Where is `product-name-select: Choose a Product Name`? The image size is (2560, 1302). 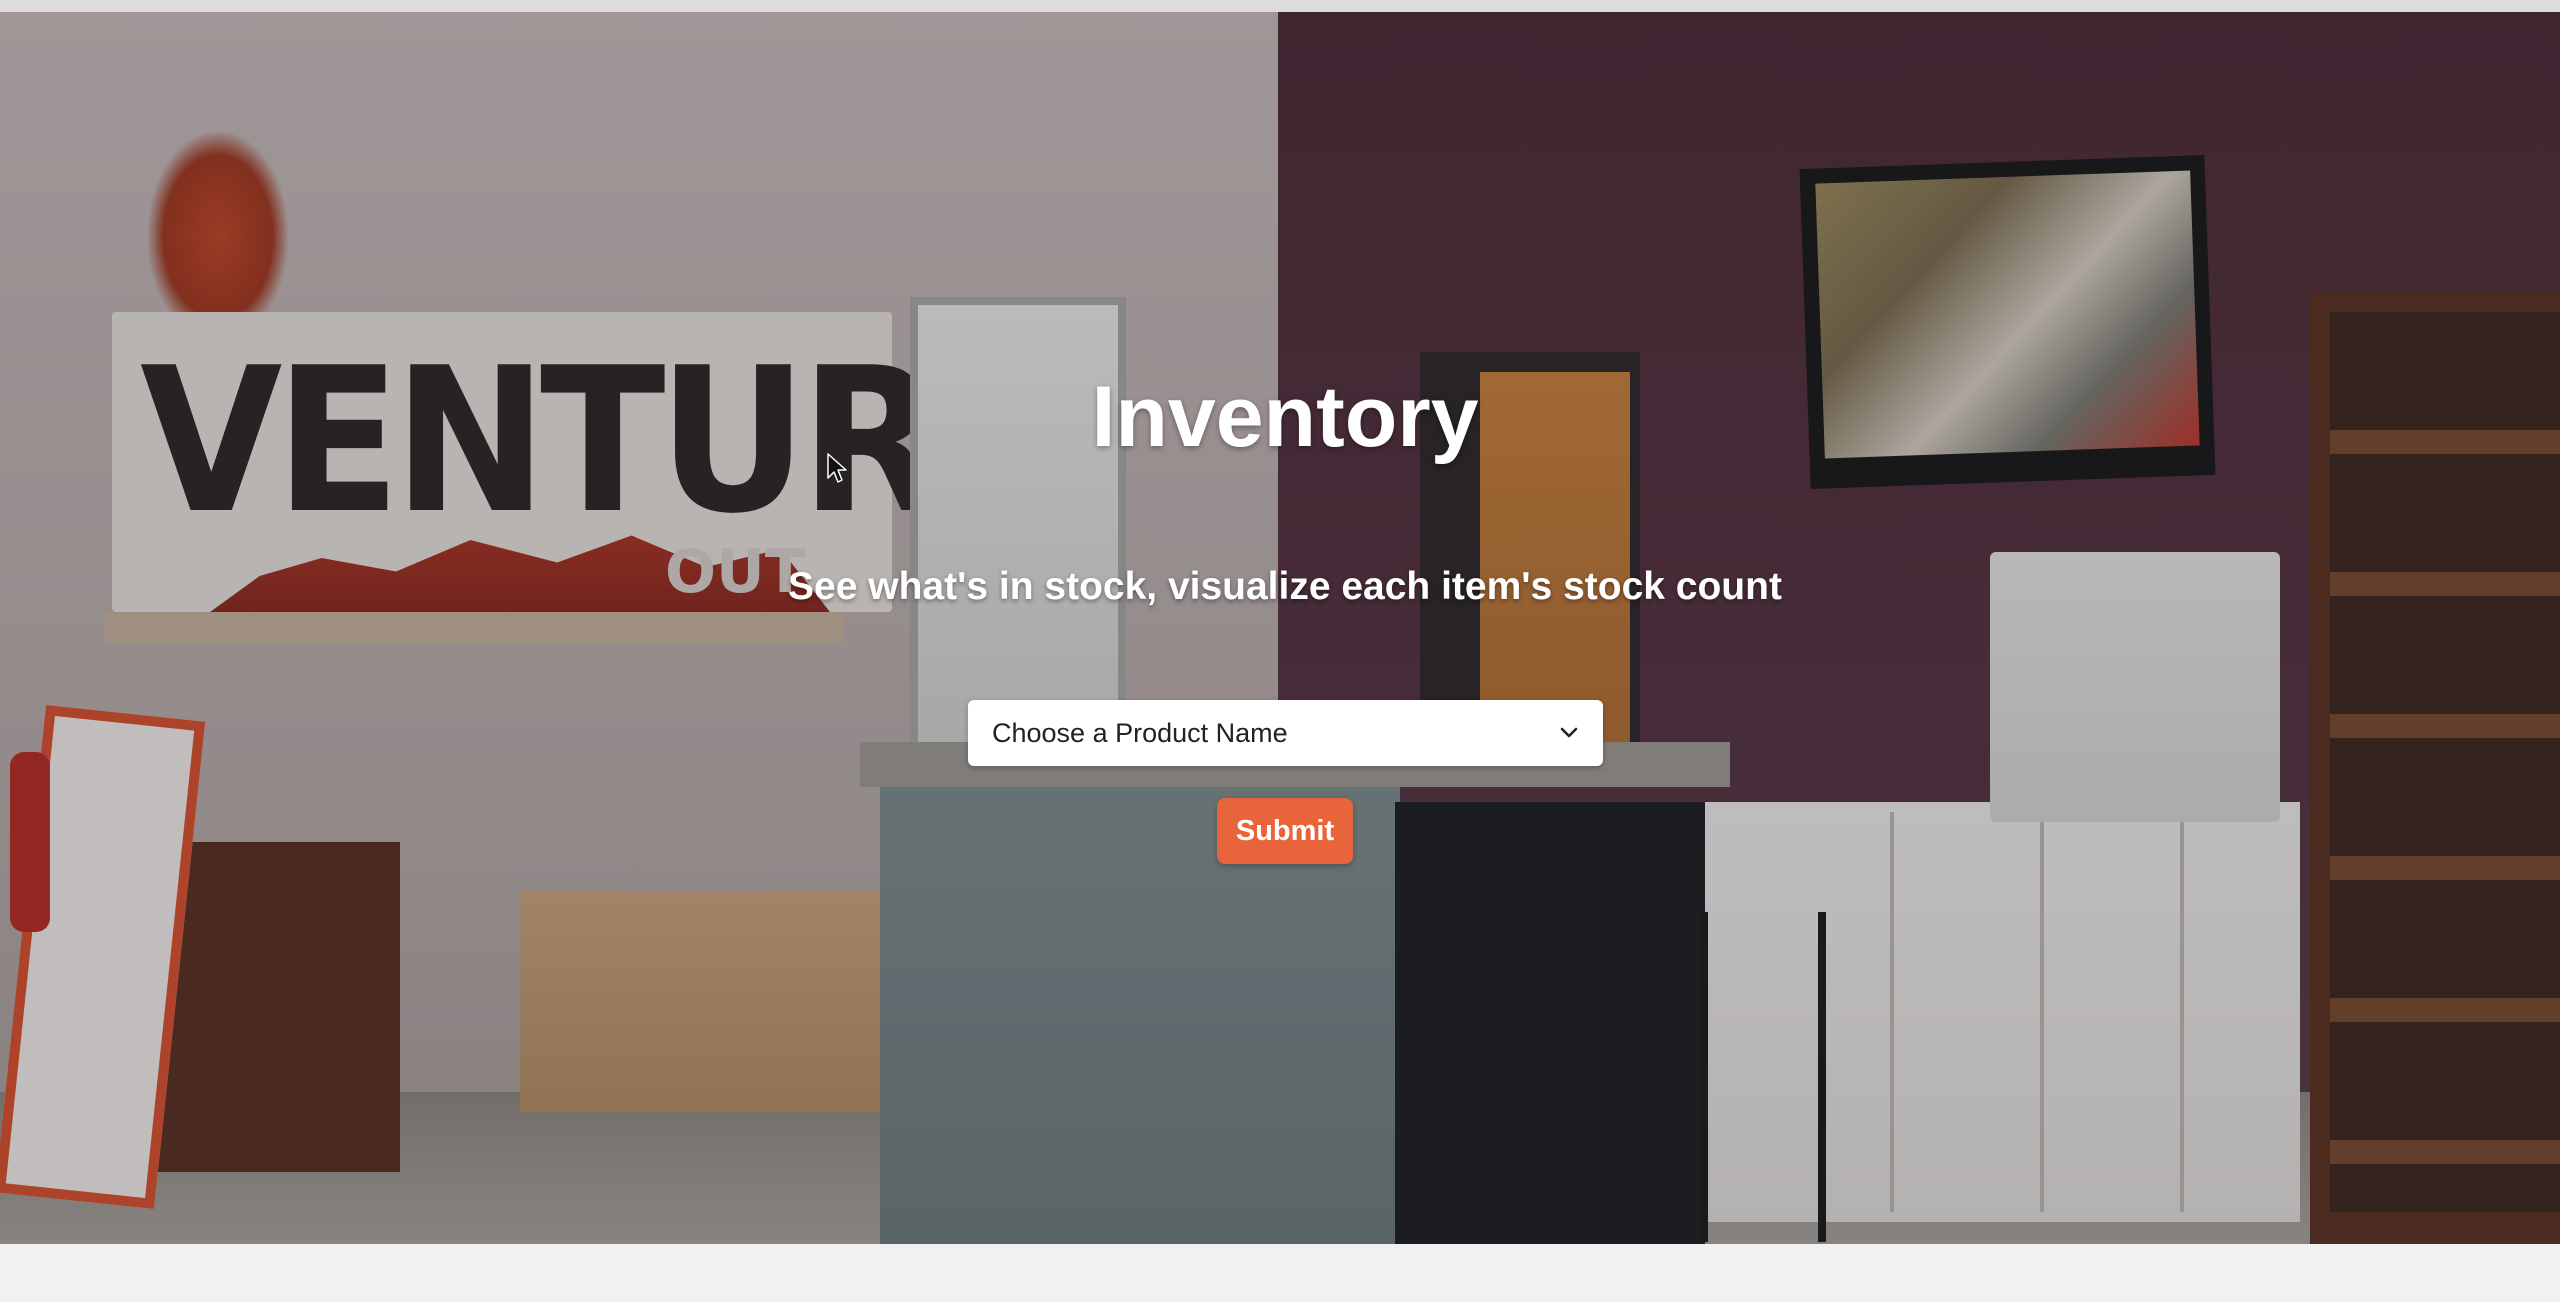
product-name-select: Choose a Product Name is located at coordinates (1285, 733).